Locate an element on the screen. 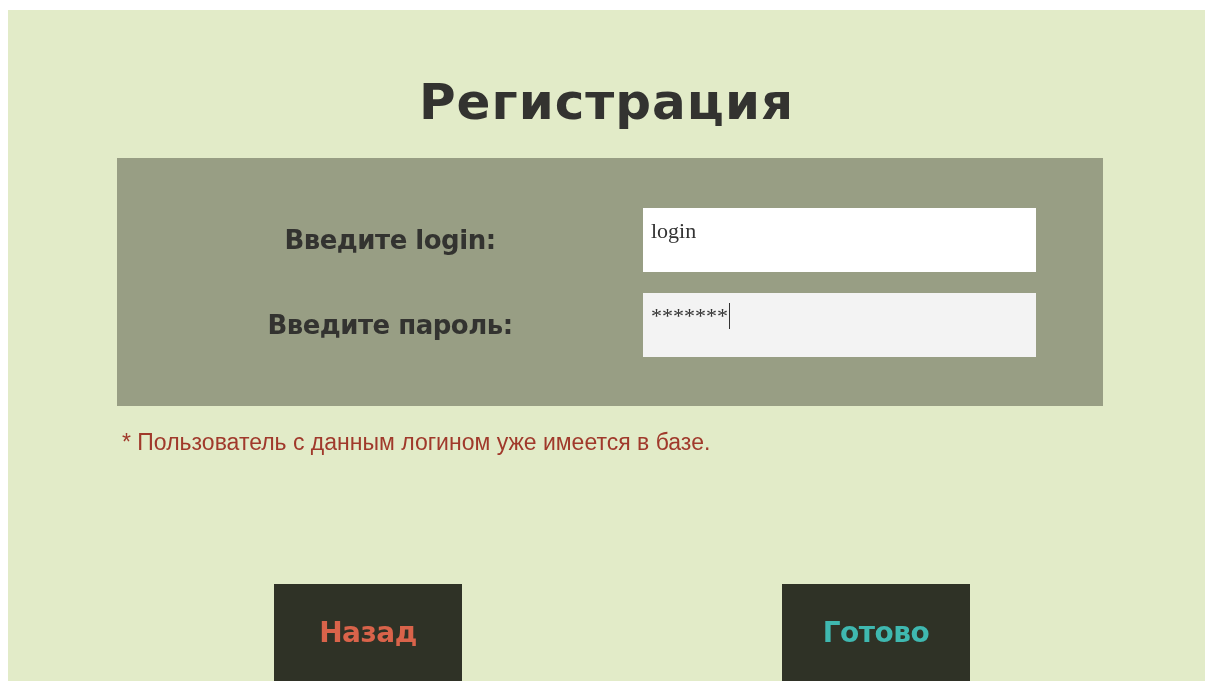 The height and width of the screenshot is (681, 1205). text-cursor-icon is located at coordinates (729, 316).